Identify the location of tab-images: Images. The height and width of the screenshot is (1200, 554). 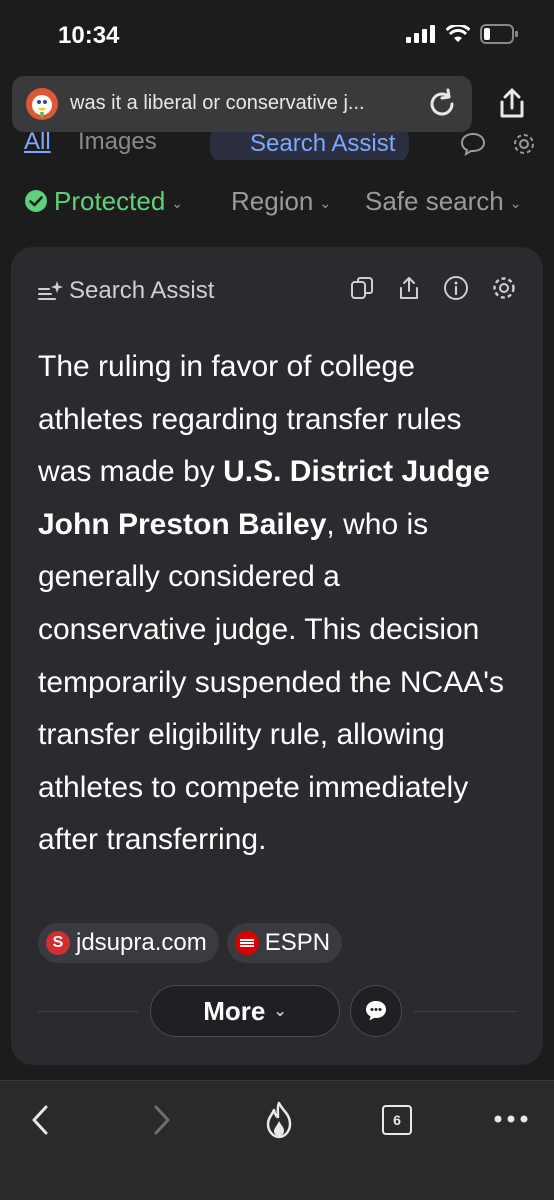
(117, 142).